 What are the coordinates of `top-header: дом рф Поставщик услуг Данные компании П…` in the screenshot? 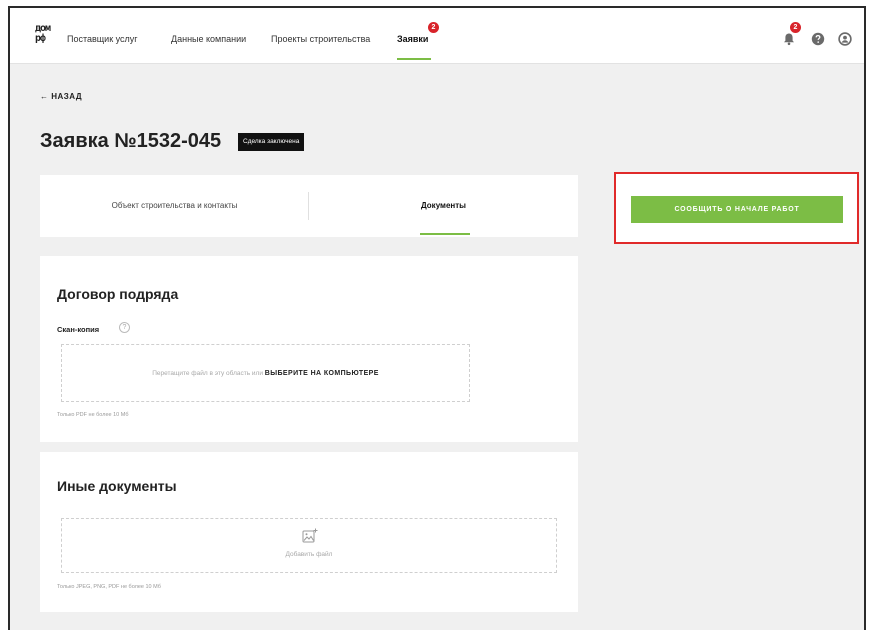 It's located at (437, 36).